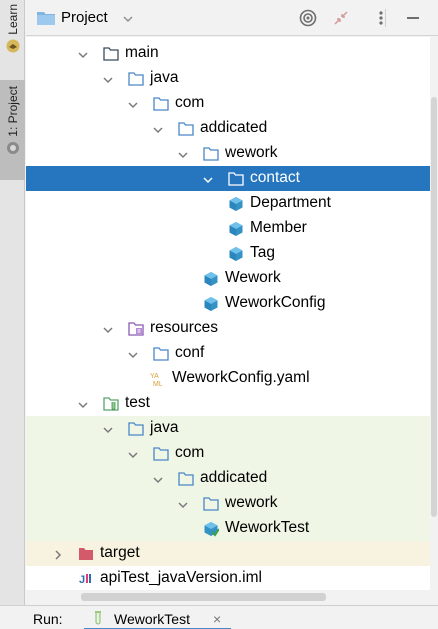 Image resolution: width=438 pixels, height=629 pixels. Describe the element at coordinates (12, 38) in the screenshot. I see `learn-tool-button: Learn` at that location.